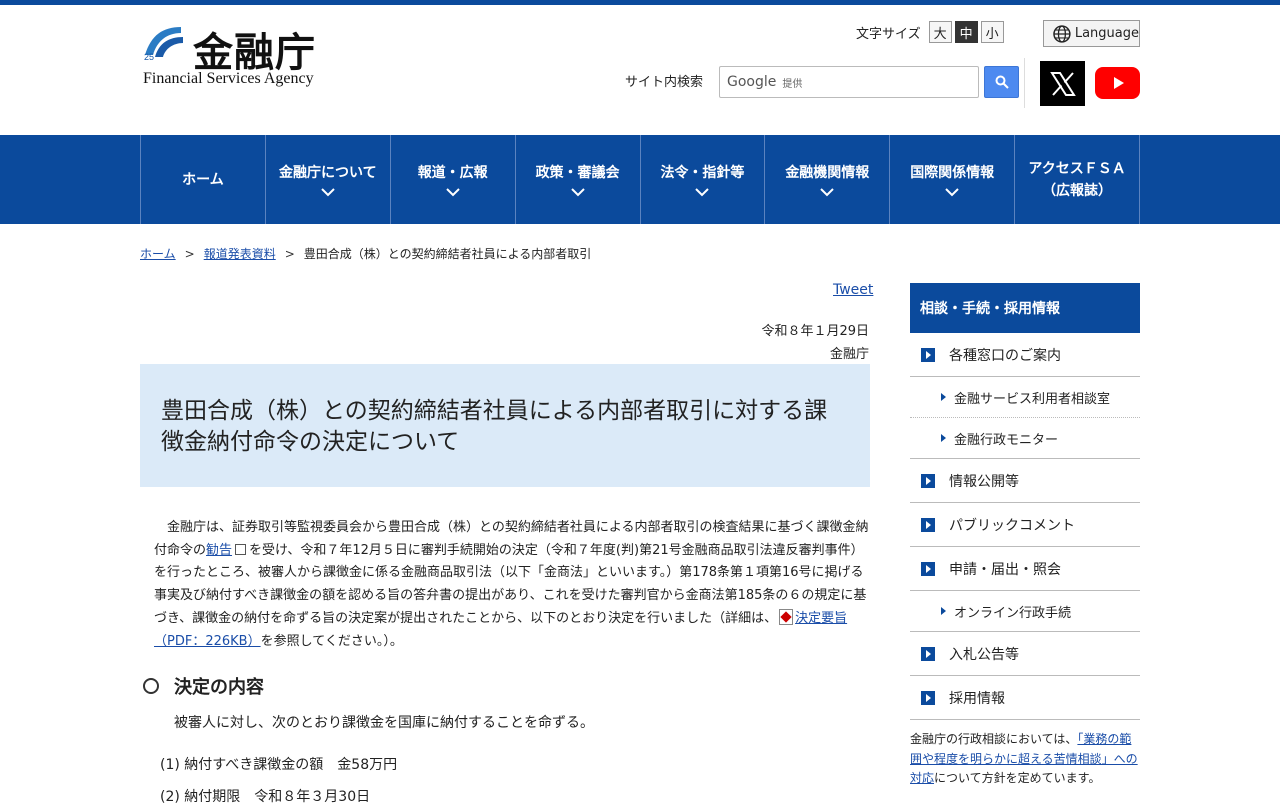  I want to click on nav-institutions-label: 金融機関情報, so click(827, 173).